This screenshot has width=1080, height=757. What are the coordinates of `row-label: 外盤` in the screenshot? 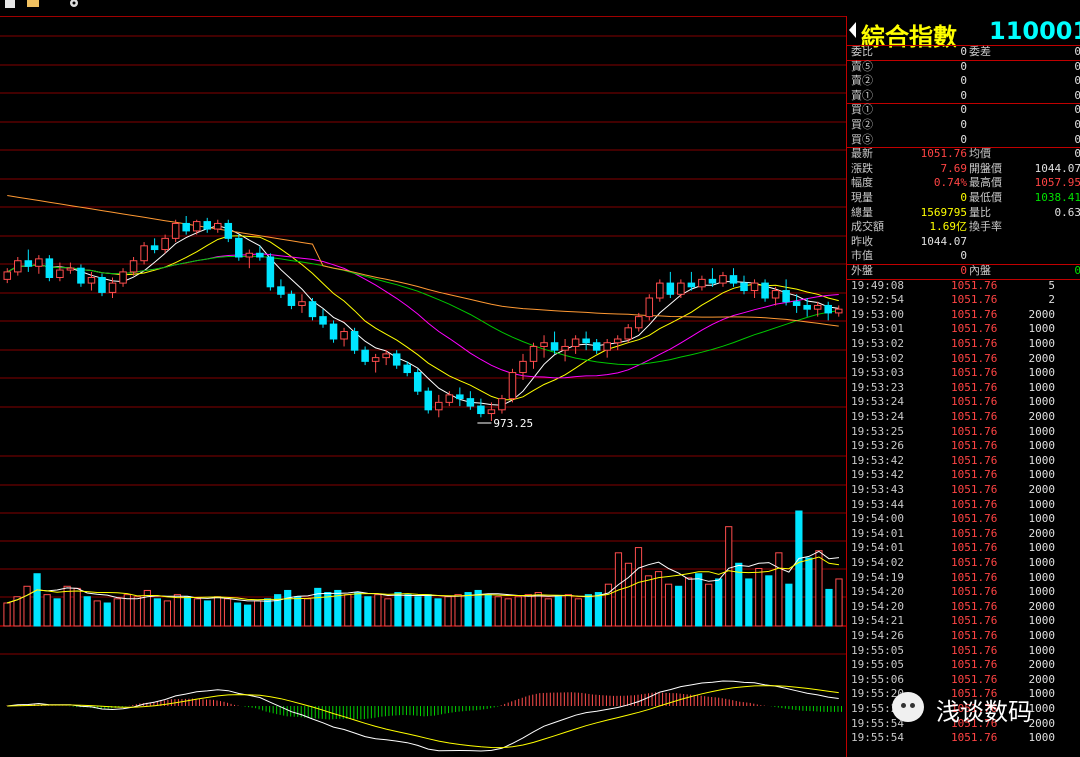 It's located at (862, 270).